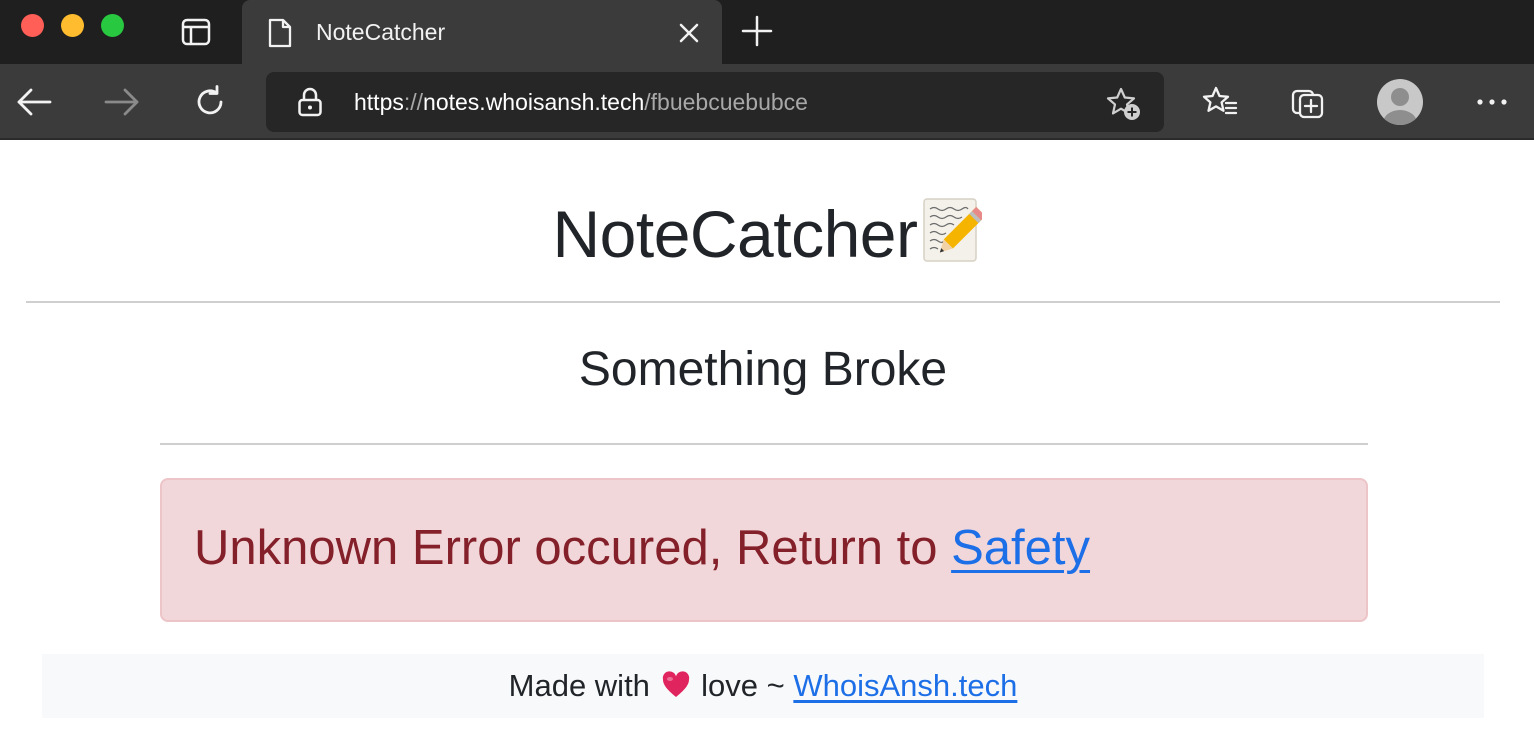 This screenshot has width=1534, height=742. Describe the element at coordinates (763, 302) in the screenshot. I see `header-divider` at that location.